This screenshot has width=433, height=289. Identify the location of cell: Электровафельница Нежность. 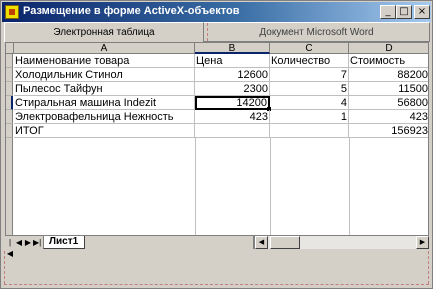
(104, 117).